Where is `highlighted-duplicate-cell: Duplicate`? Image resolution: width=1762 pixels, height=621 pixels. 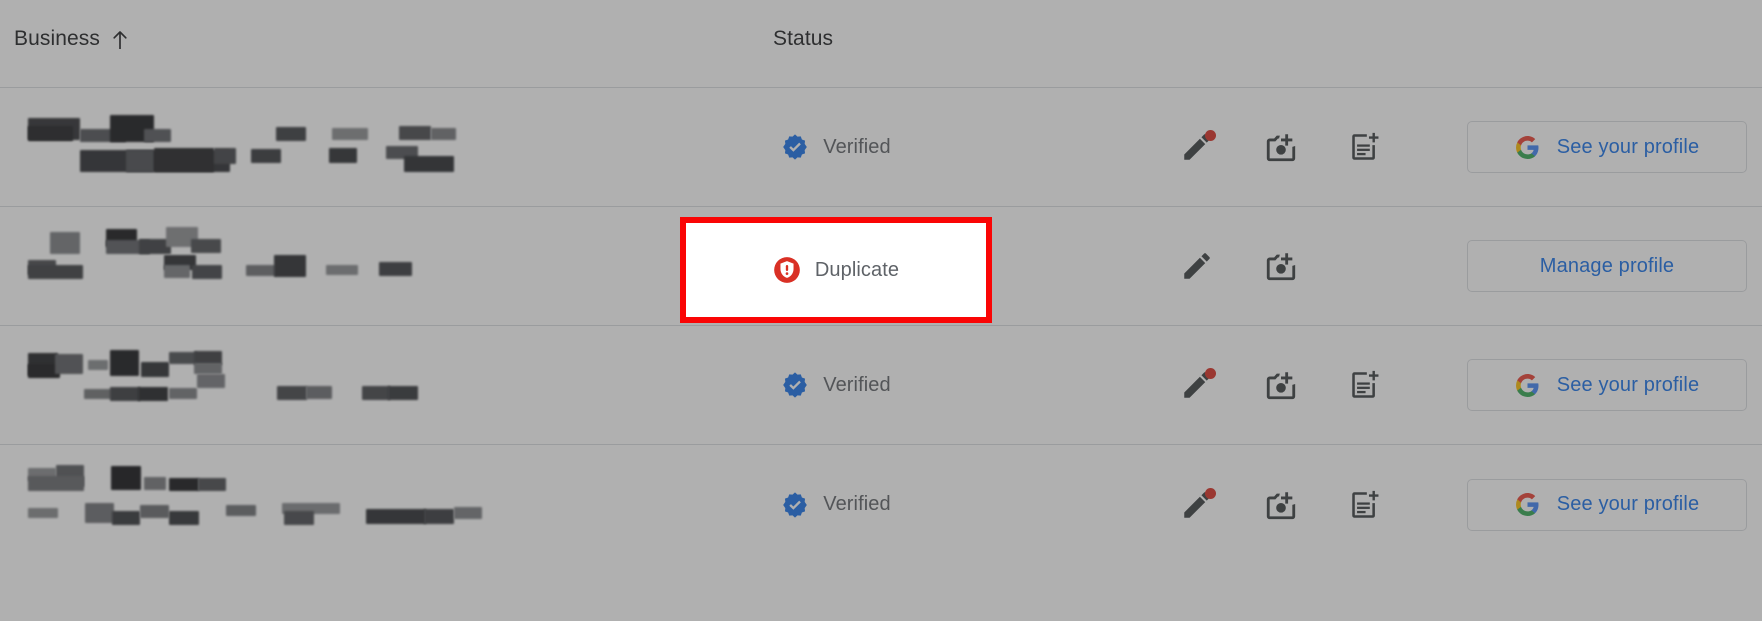
highlighted-duplicate-cell: Duplicate is located at coordinates (836, 270).